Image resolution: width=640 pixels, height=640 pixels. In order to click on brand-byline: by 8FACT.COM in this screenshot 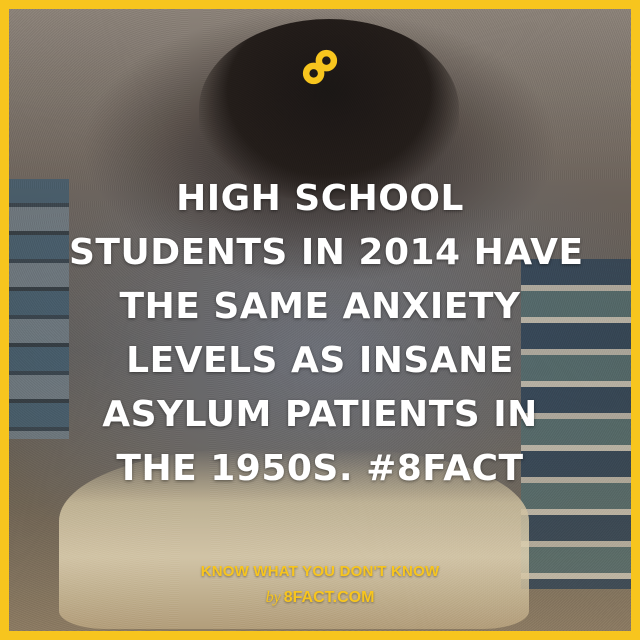, I will do `click(320, 598)`.